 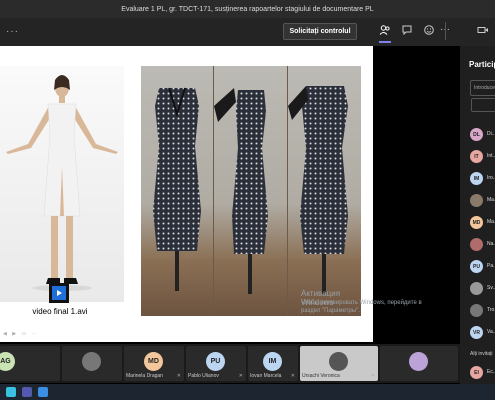 I want to click on dress-photo-side, so click(x=250, y=191).